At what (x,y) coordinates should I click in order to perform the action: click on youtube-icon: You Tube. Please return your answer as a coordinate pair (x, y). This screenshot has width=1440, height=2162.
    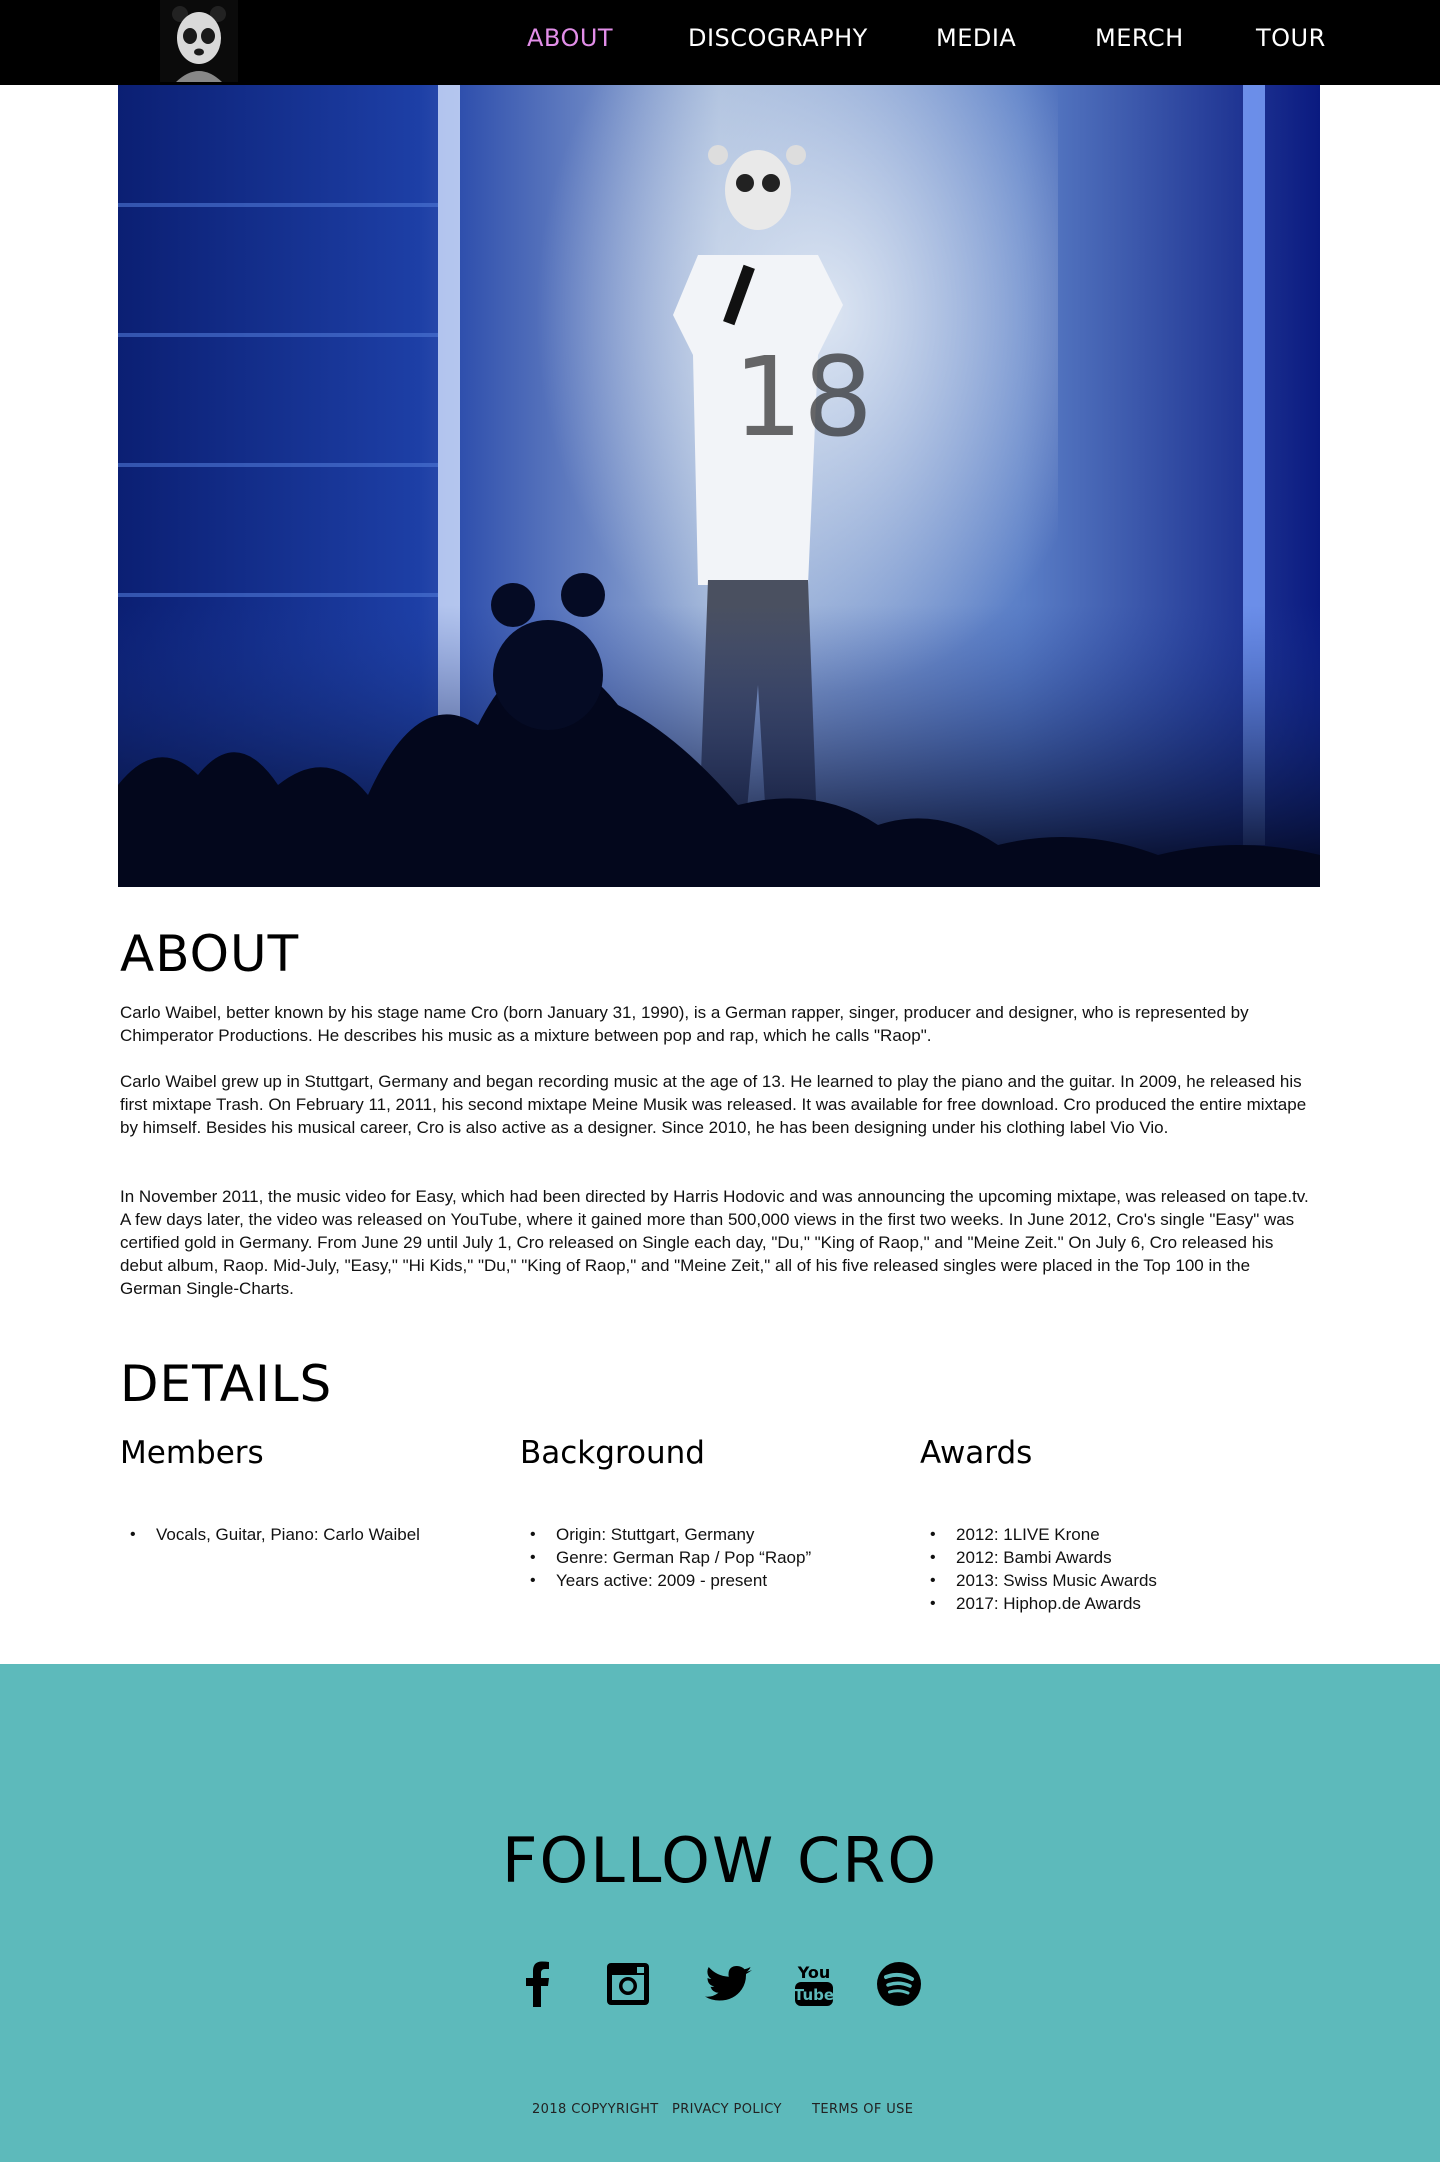
    Looking at the image, I should click on (814, 1984).